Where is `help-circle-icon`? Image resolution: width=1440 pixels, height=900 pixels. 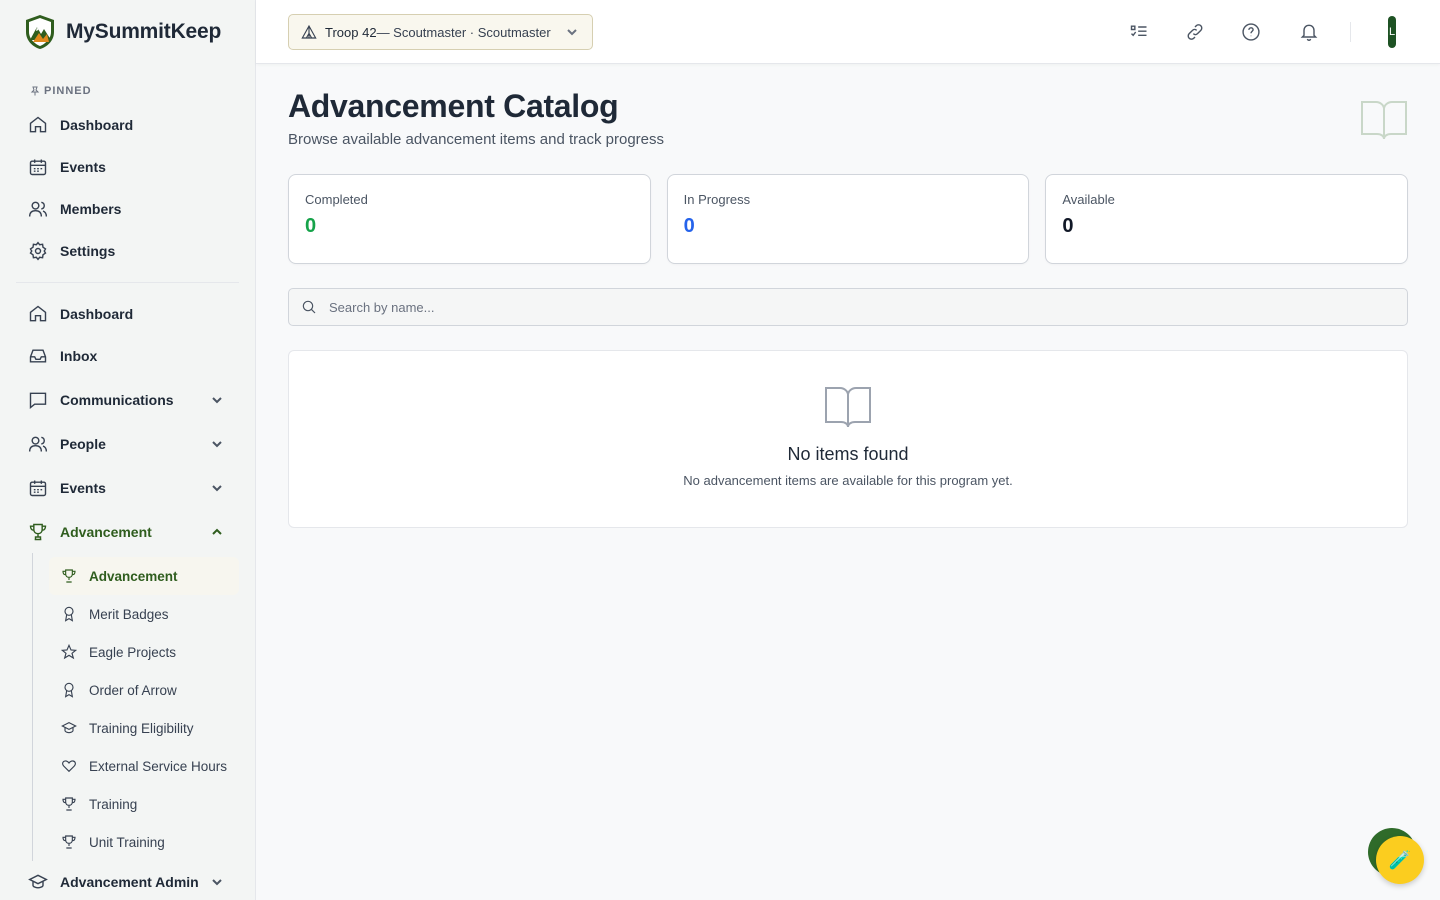 help-circle-icon is located at coordinates (1251, 32).